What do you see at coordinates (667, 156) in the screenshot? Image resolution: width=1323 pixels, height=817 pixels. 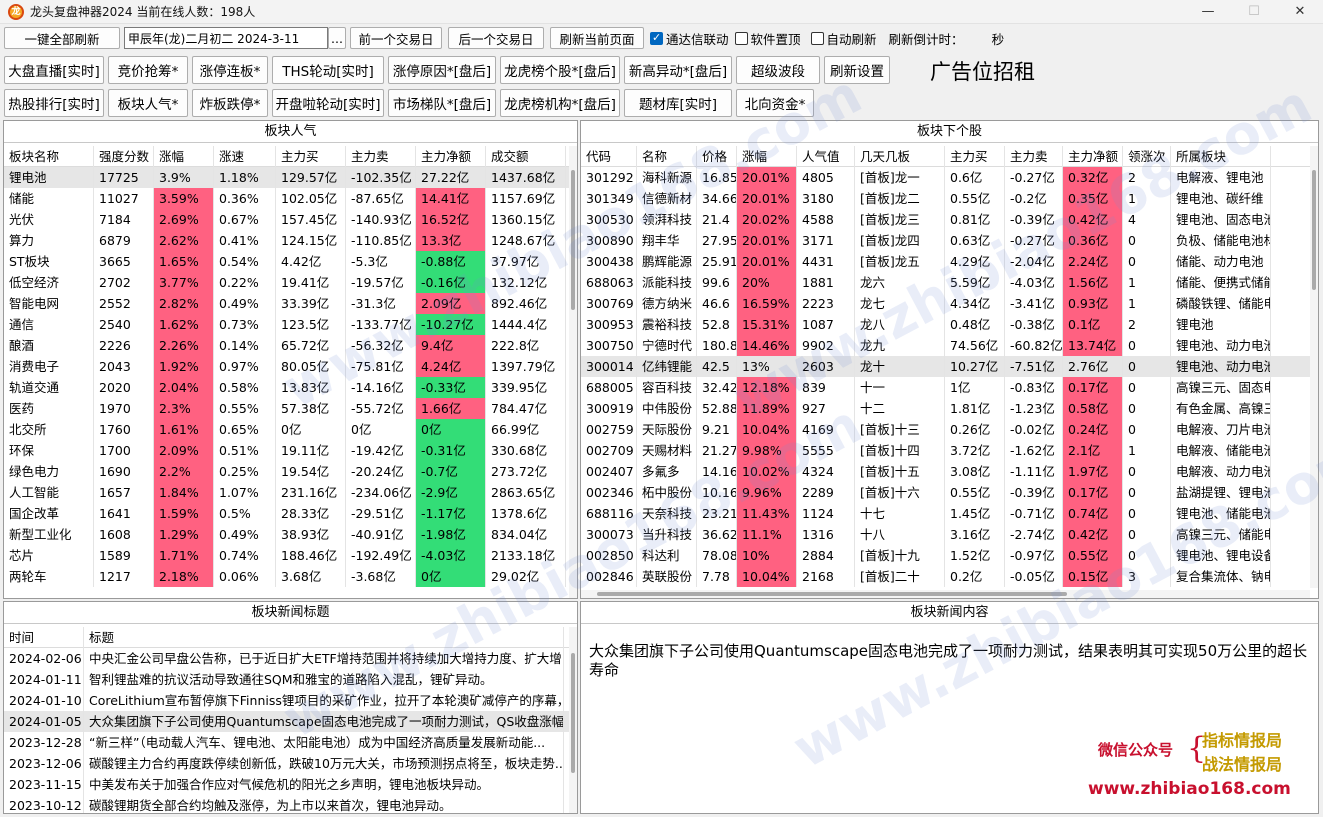 I see `column-header: 名称` at bounding box center [667, 156].